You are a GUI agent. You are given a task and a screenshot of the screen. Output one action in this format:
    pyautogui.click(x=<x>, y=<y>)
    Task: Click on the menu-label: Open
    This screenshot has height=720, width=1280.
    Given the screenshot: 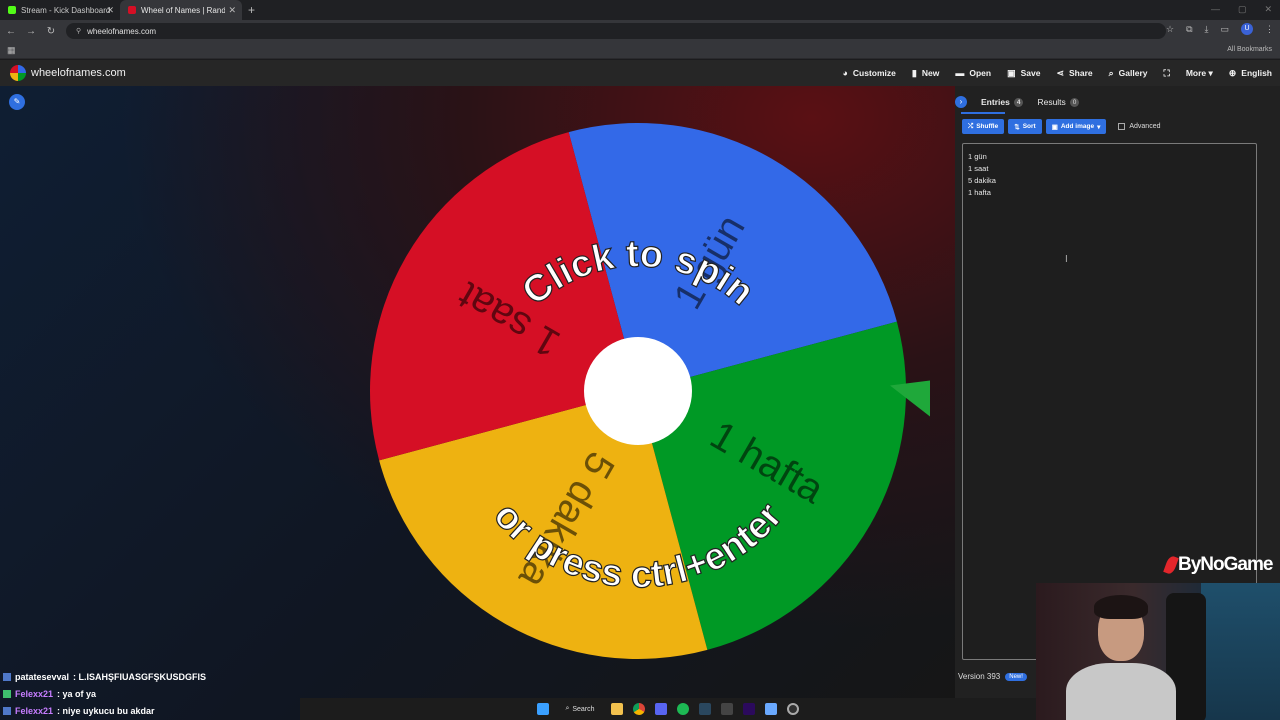 What is the action you would take?
    pyautogui.click(x=980, y=73)
    